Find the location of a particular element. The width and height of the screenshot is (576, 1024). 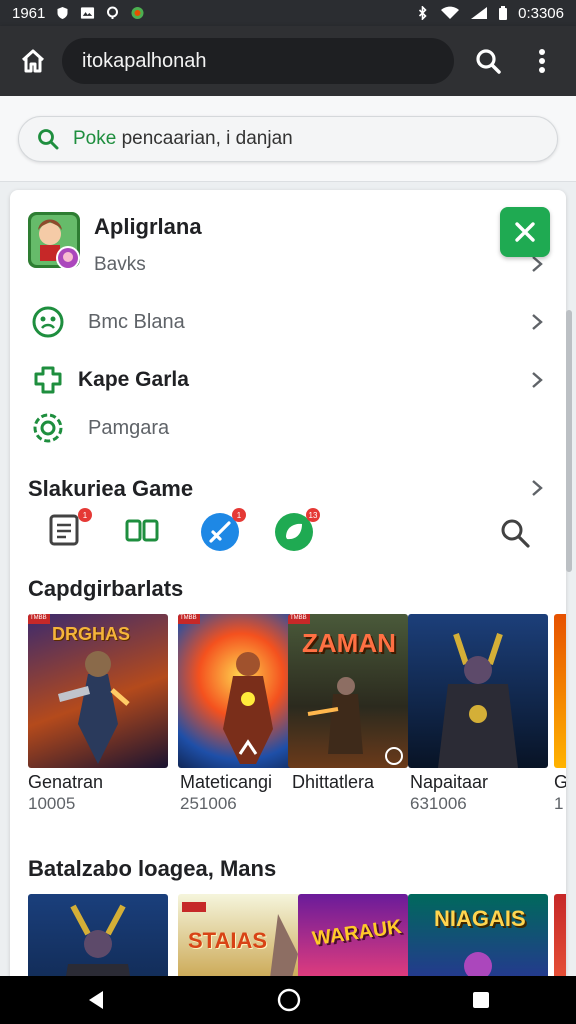

system-nav-bar is located at coordinates (288, 1000).